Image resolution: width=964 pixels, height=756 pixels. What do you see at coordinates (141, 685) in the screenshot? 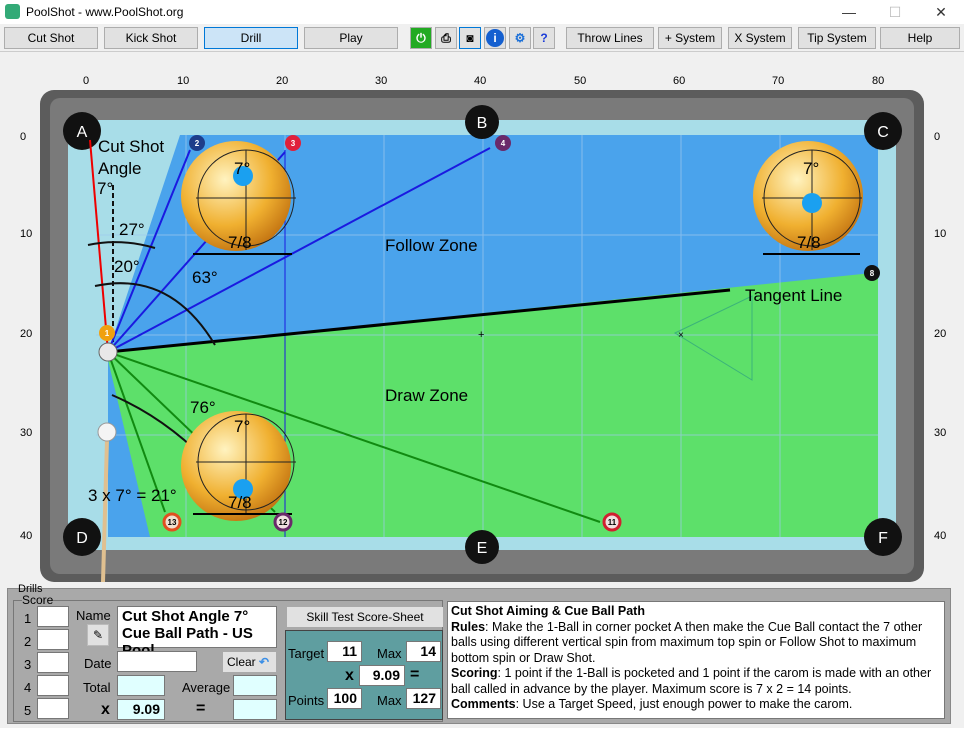
I see `total-field` at bounding box center [141, 685].